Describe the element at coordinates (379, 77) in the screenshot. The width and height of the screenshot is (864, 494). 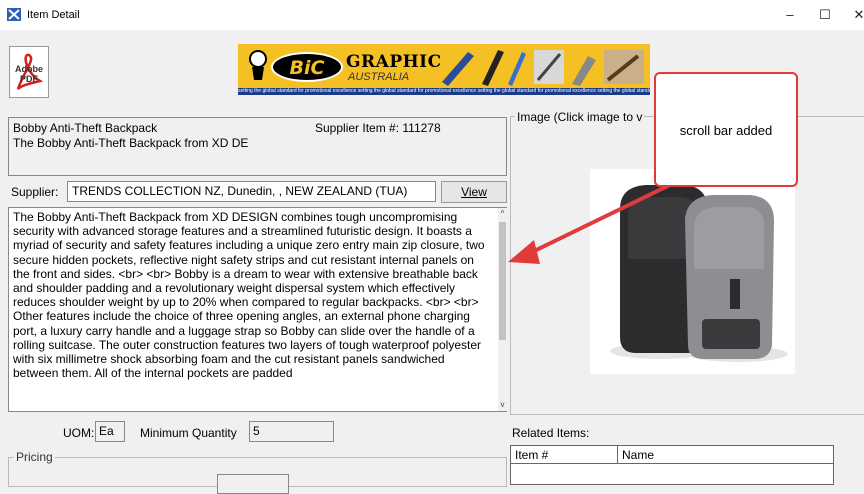
I see `australia-word: AUSTRALIA` at that location.